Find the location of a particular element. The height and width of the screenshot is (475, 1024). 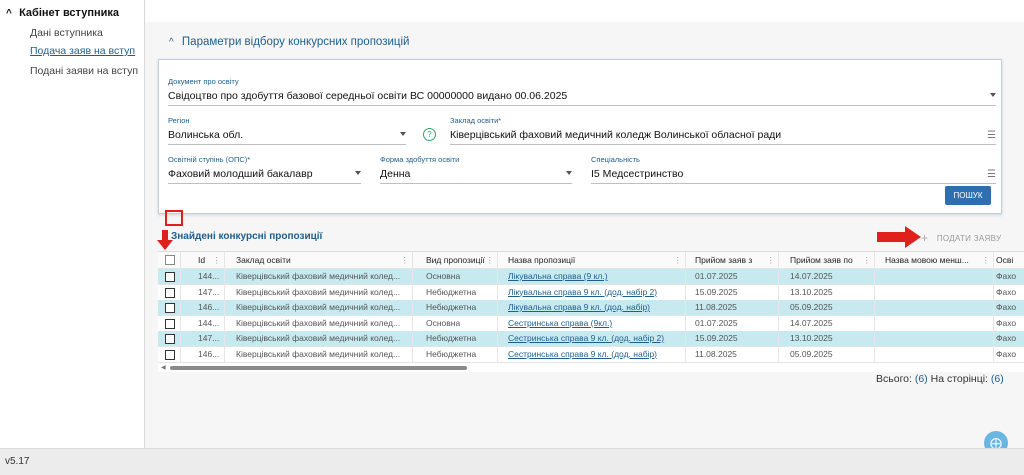

offer-link: Сестринська справа (9кл.) is located at coordinates (560, 323).